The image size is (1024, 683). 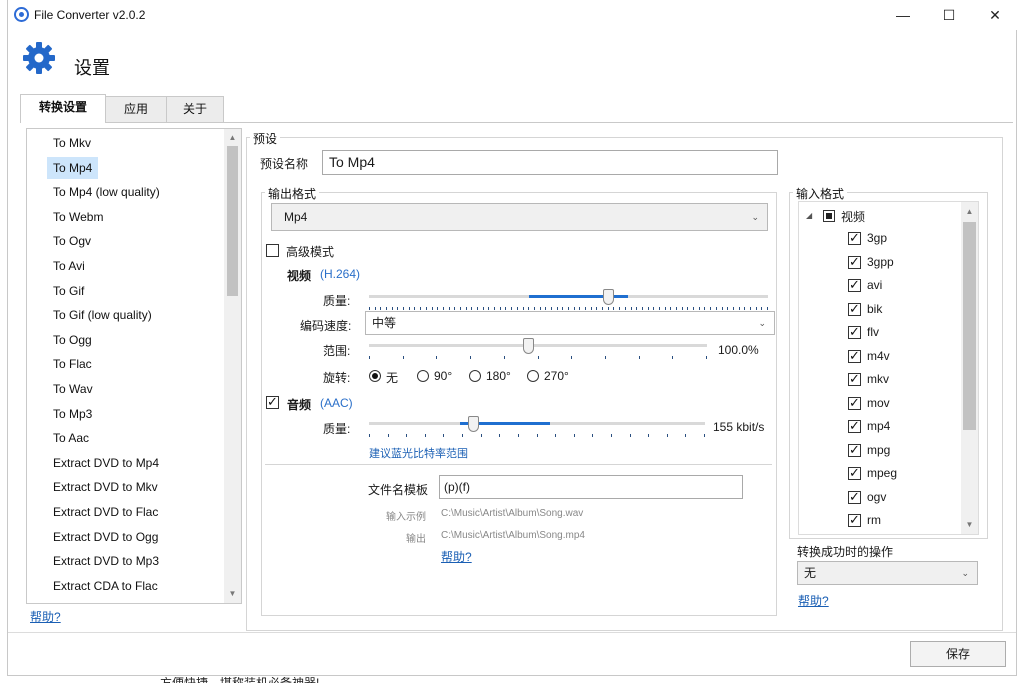 What do you see at coordinates (73, 167) in the screenshot?
I see `preset-list-item: To Mp4` at bounding box center [73, 167].